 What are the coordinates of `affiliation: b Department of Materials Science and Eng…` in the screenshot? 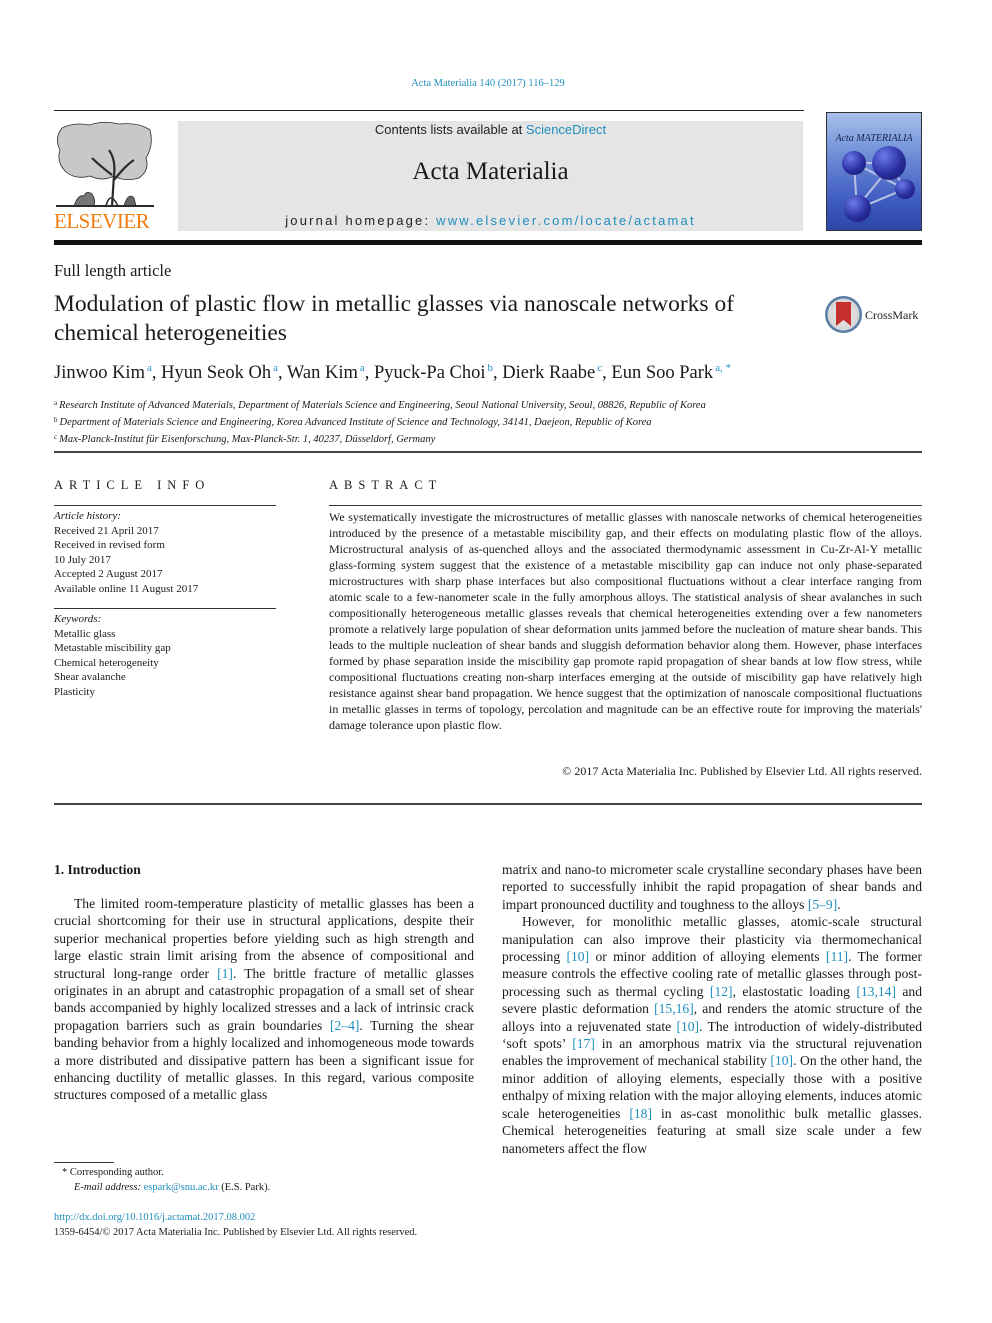 It's located at (353, 422).